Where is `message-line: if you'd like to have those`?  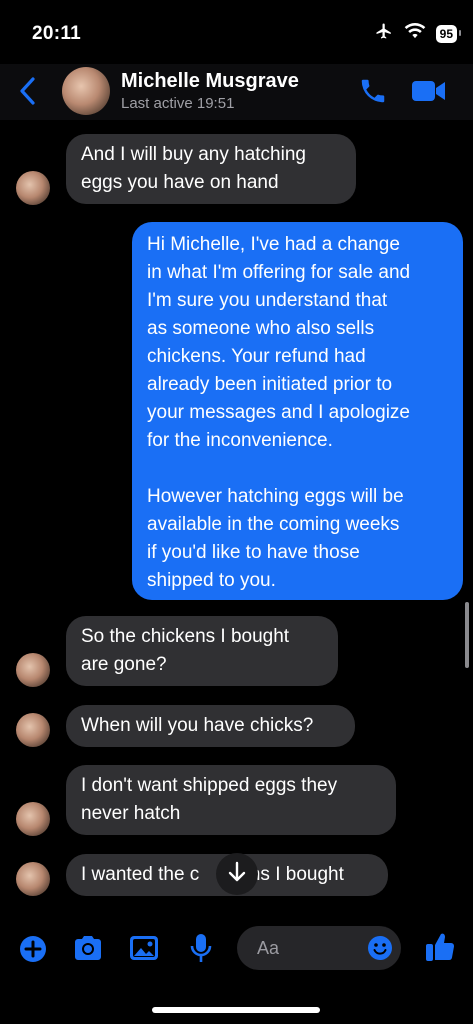 message-line: if you'd like to have those is located at coordinates (253, 552).